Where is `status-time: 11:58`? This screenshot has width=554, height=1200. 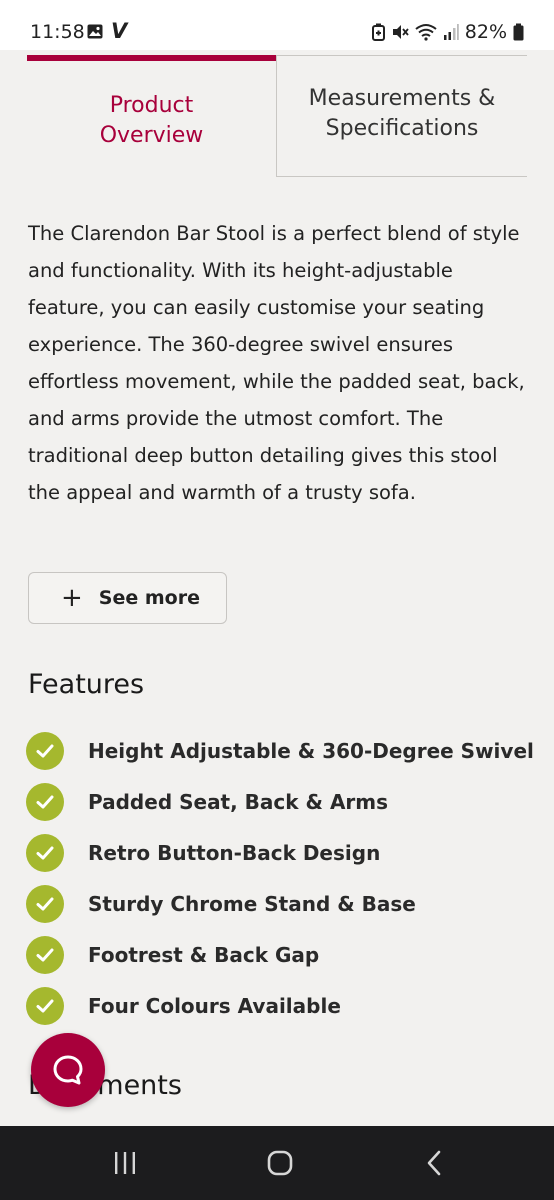 status-time: 11:58 is located at coordinates (57, 32).